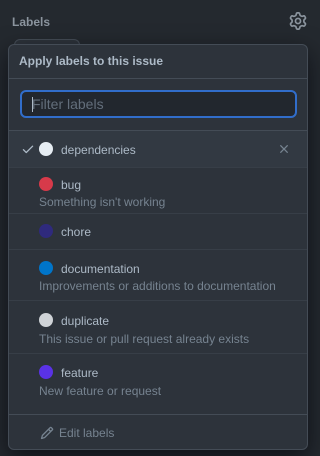 The image size is (320, 456). Describe the element at coordinates (158, 380) in the screenshot. I see `label-item-feature: feature New feature or request` at that location.